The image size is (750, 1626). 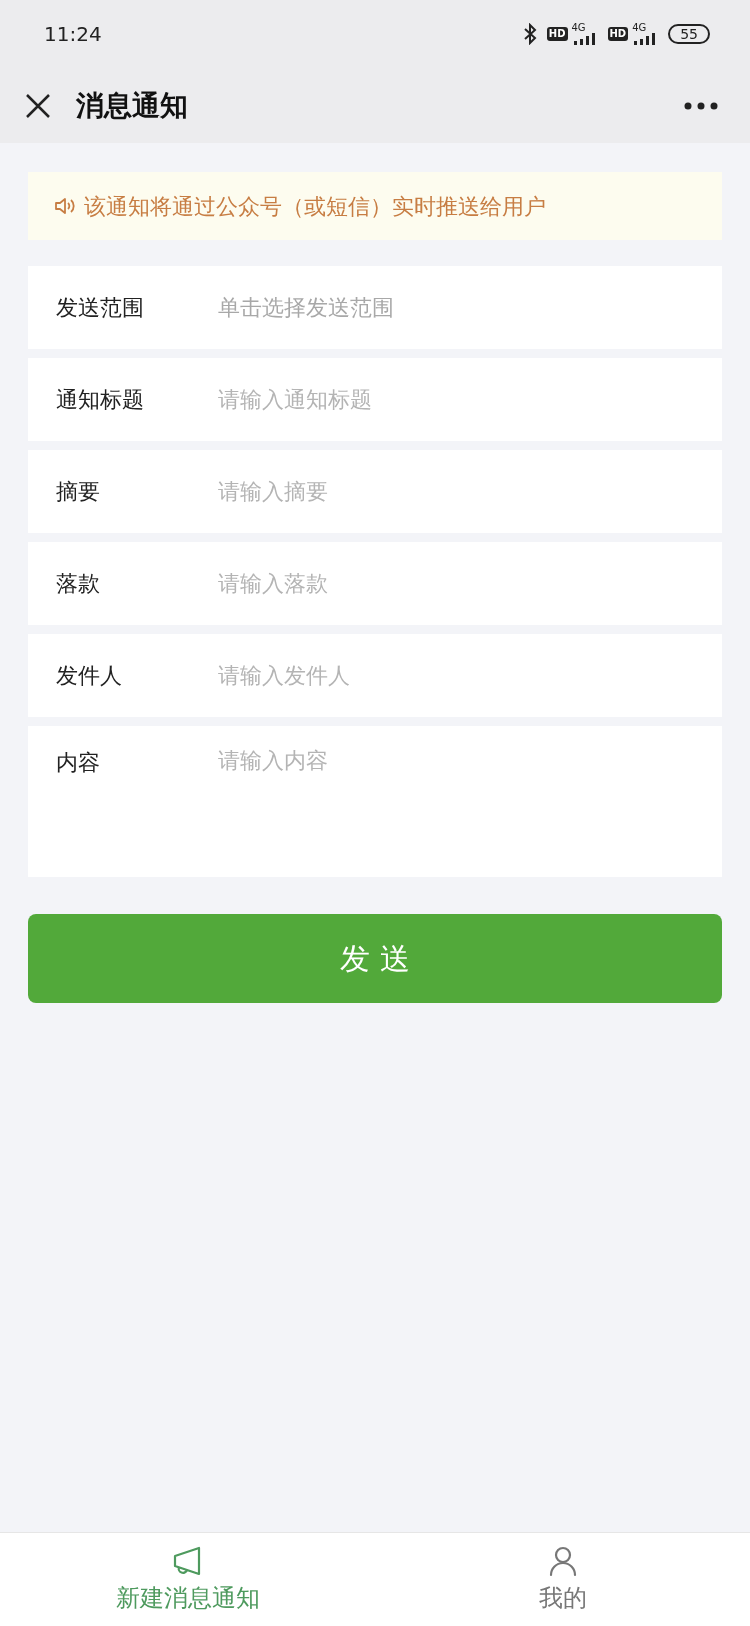 I want to click on content-field: 请输入内容, so click(x=456, y=801).